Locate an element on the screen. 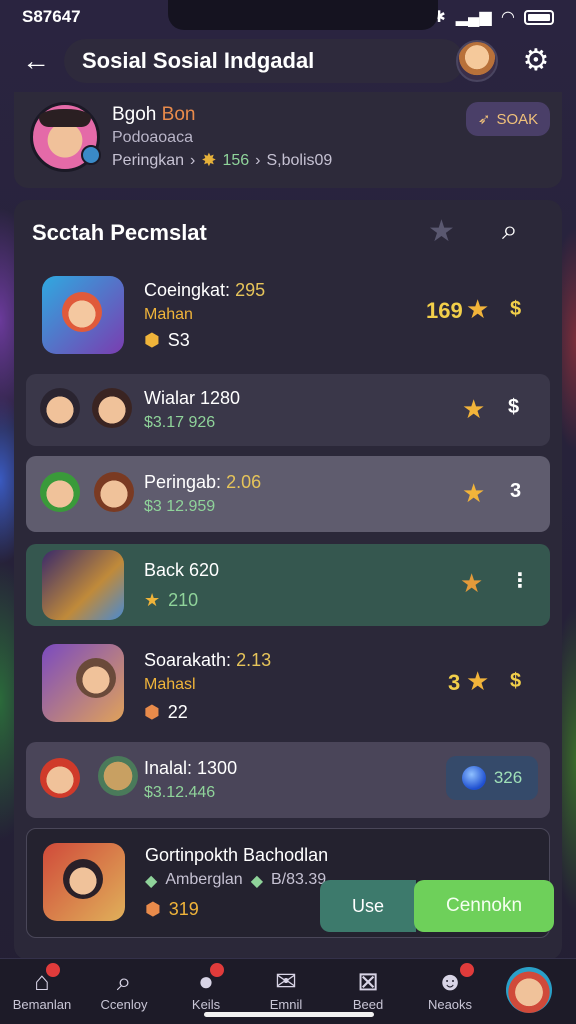 This screenshot has width=576, height=1024. confirm-button-label: Cennokn is located at coordinates (484, 905).